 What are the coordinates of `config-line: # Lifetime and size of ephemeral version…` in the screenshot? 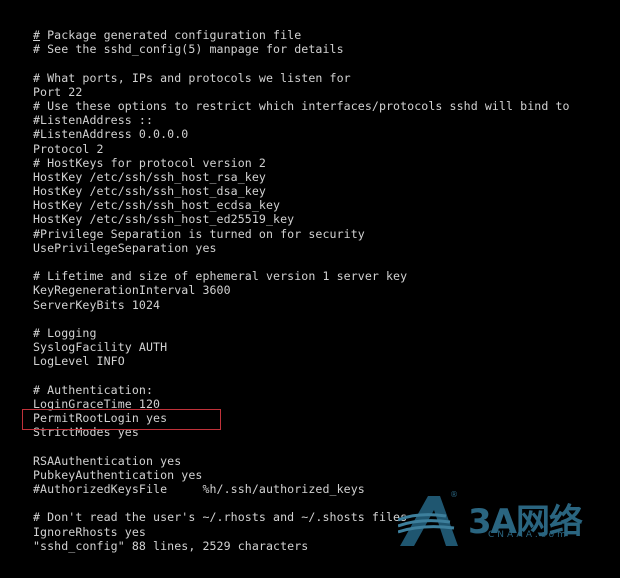 It's located at (220, 276).